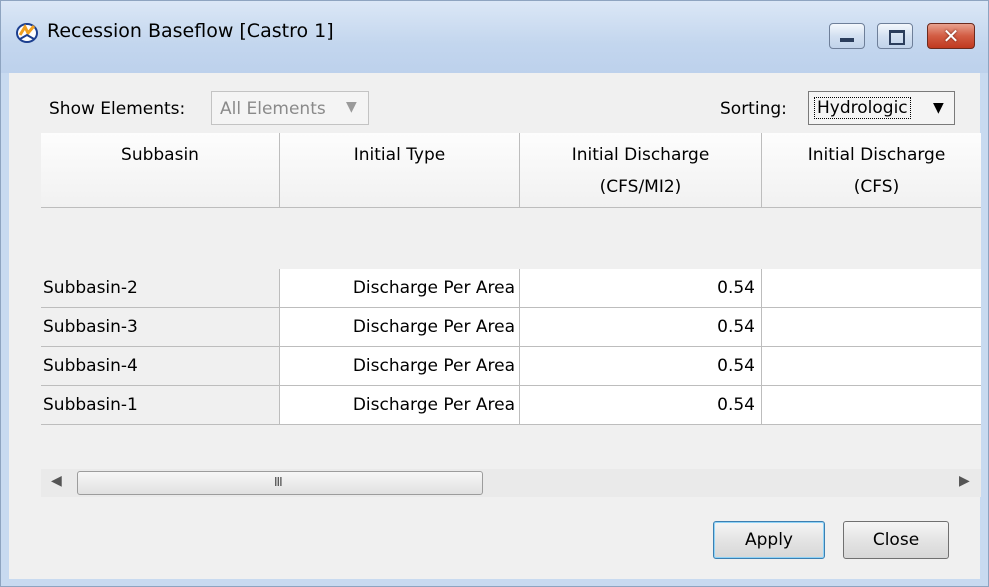 This screenshot has width=989, height=587. I want to click on maximize-icon, so click(897, 37).